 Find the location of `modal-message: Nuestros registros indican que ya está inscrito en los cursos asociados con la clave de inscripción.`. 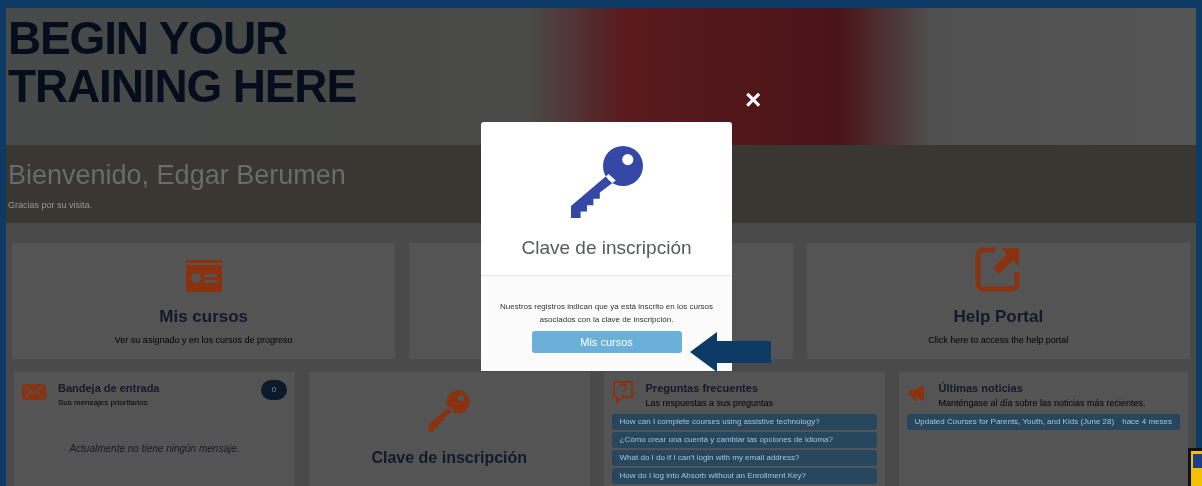

modal-message: Nuestros registros indican que ya está inscrito en los cursos asociados con la clave de inscripción. is located at coordinates (606, 313).